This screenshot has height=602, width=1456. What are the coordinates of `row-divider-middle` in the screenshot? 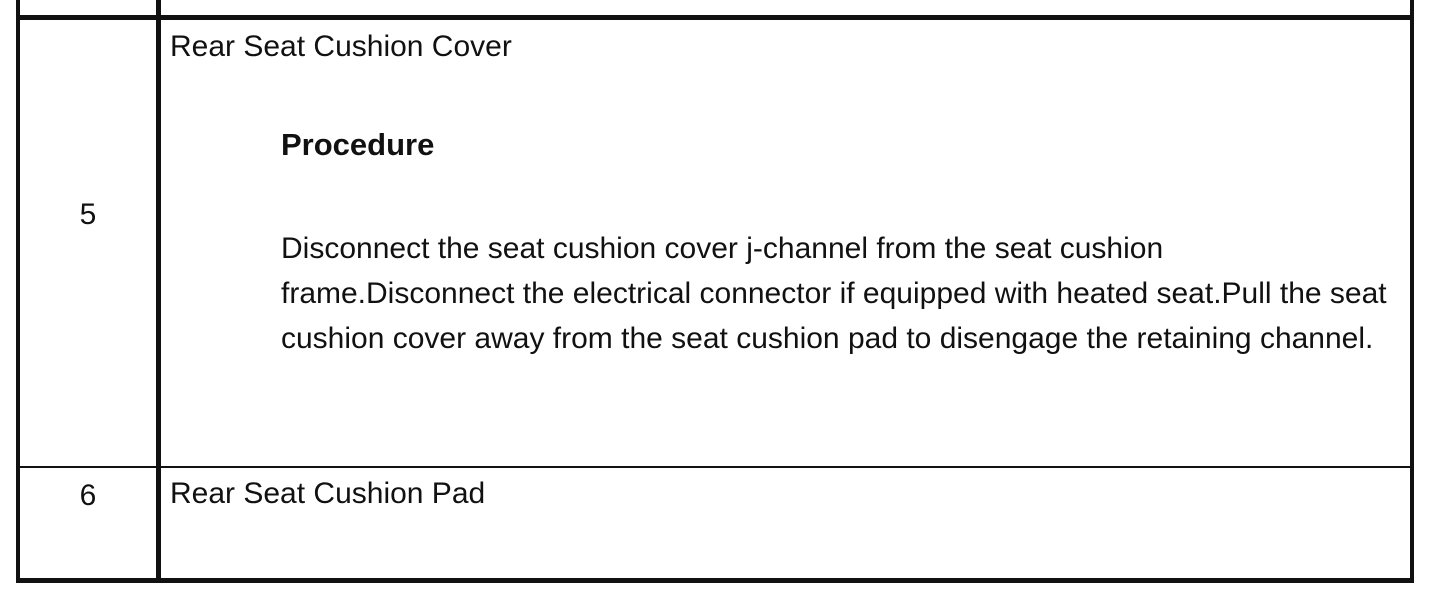 It's located at (713, 467).